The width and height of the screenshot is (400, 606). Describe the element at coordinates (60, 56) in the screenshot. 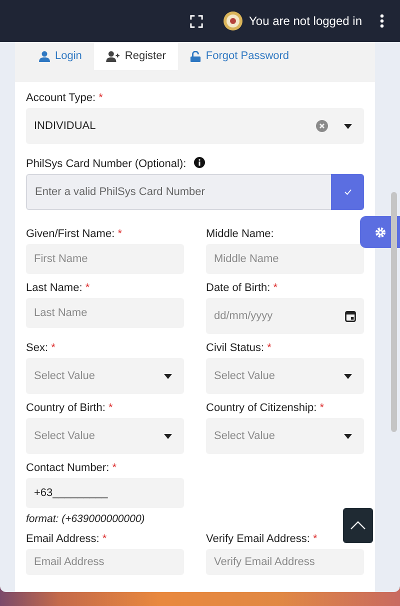

I see `tab: Login` at that location.